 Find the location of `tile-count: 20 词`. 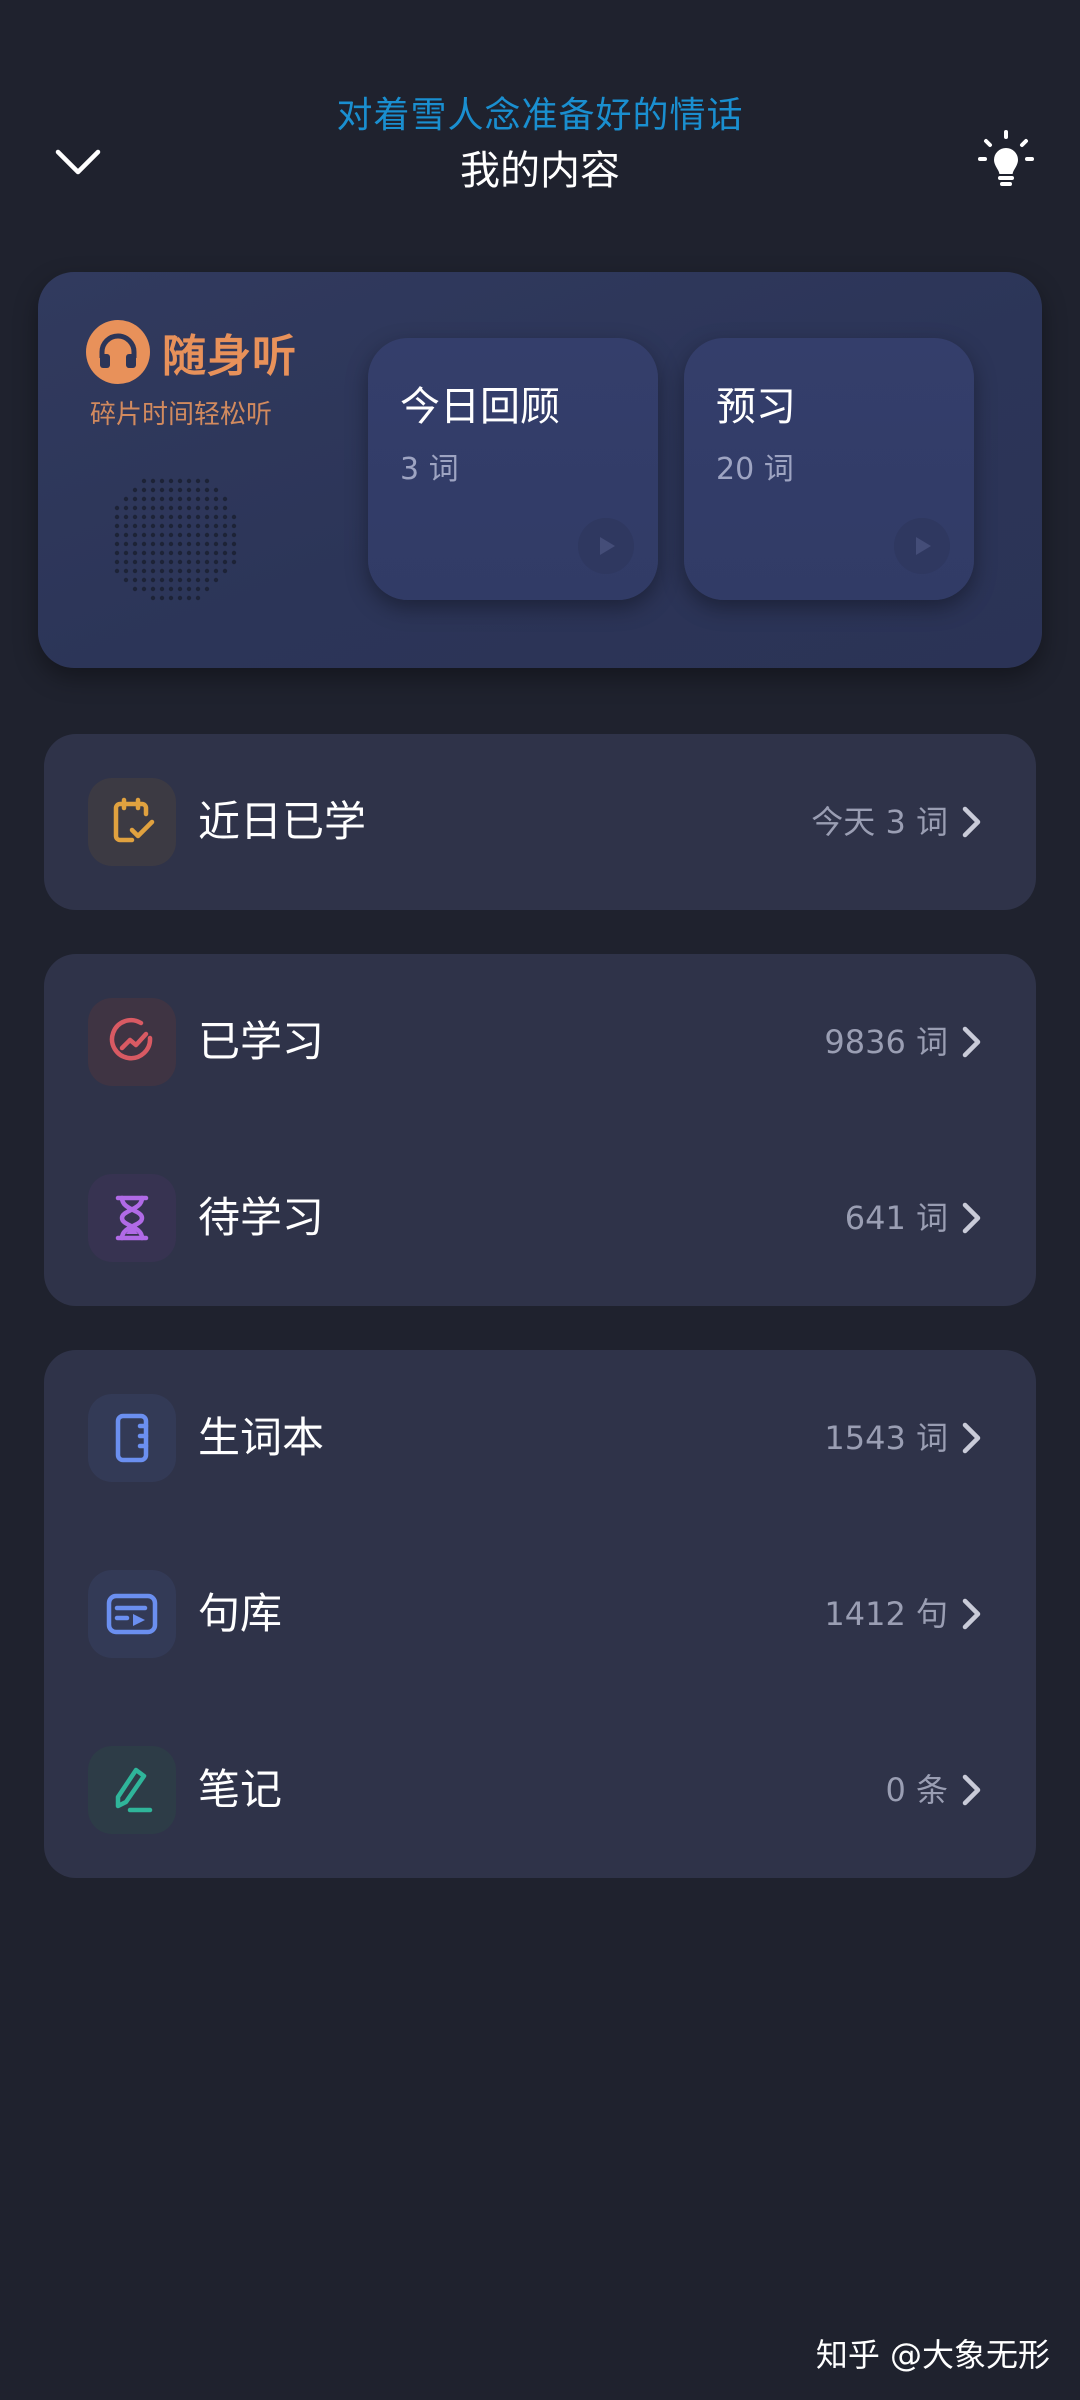

tile-count: 20 词 is located at coordinates (755, 469).